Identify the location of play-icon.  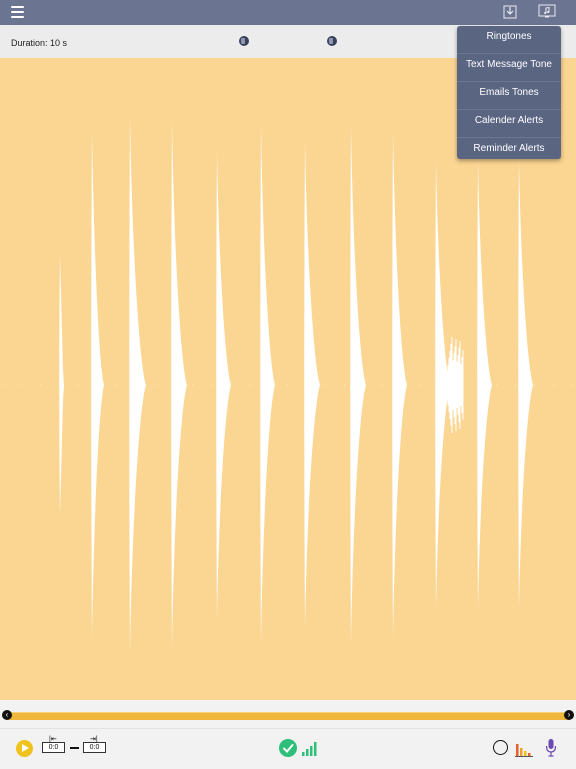
(24, 748).